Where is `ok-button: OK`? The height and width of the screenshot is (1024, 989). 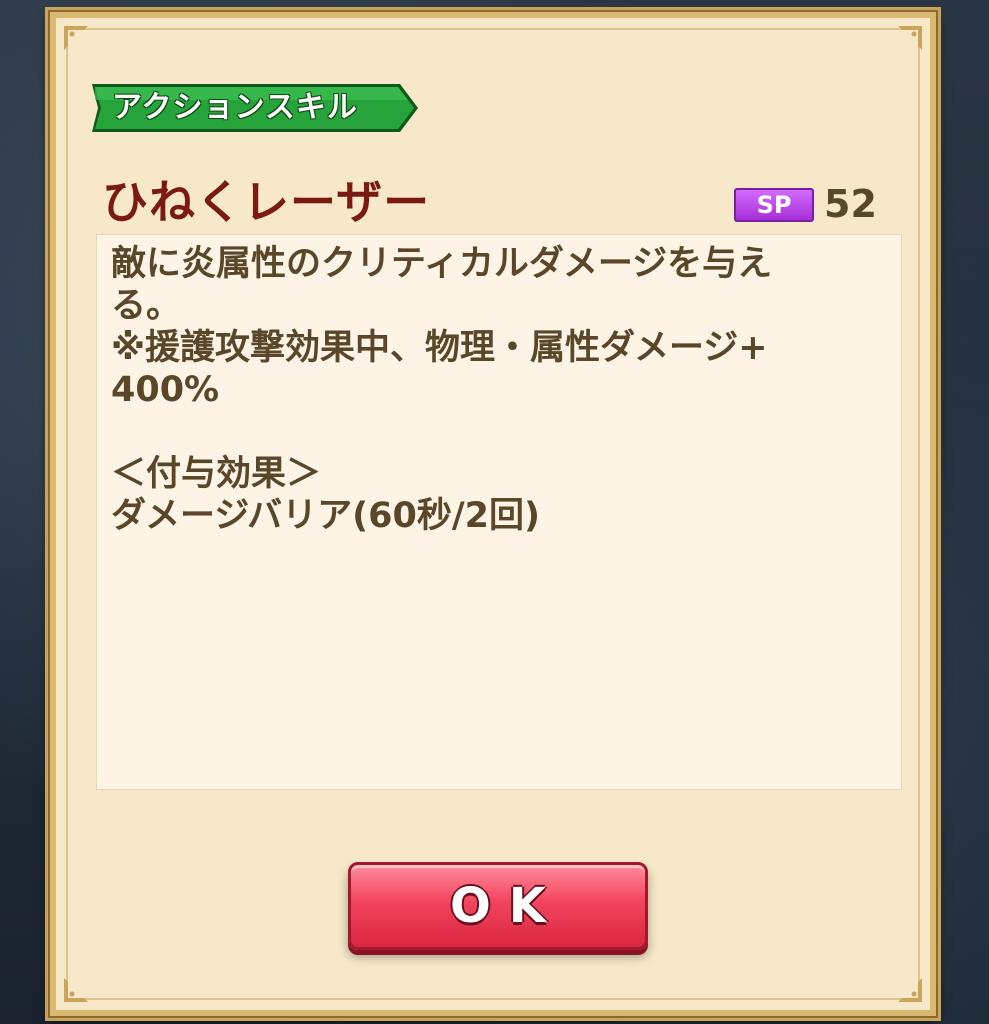 ok-button: OK is located at coordinates (498, 906).